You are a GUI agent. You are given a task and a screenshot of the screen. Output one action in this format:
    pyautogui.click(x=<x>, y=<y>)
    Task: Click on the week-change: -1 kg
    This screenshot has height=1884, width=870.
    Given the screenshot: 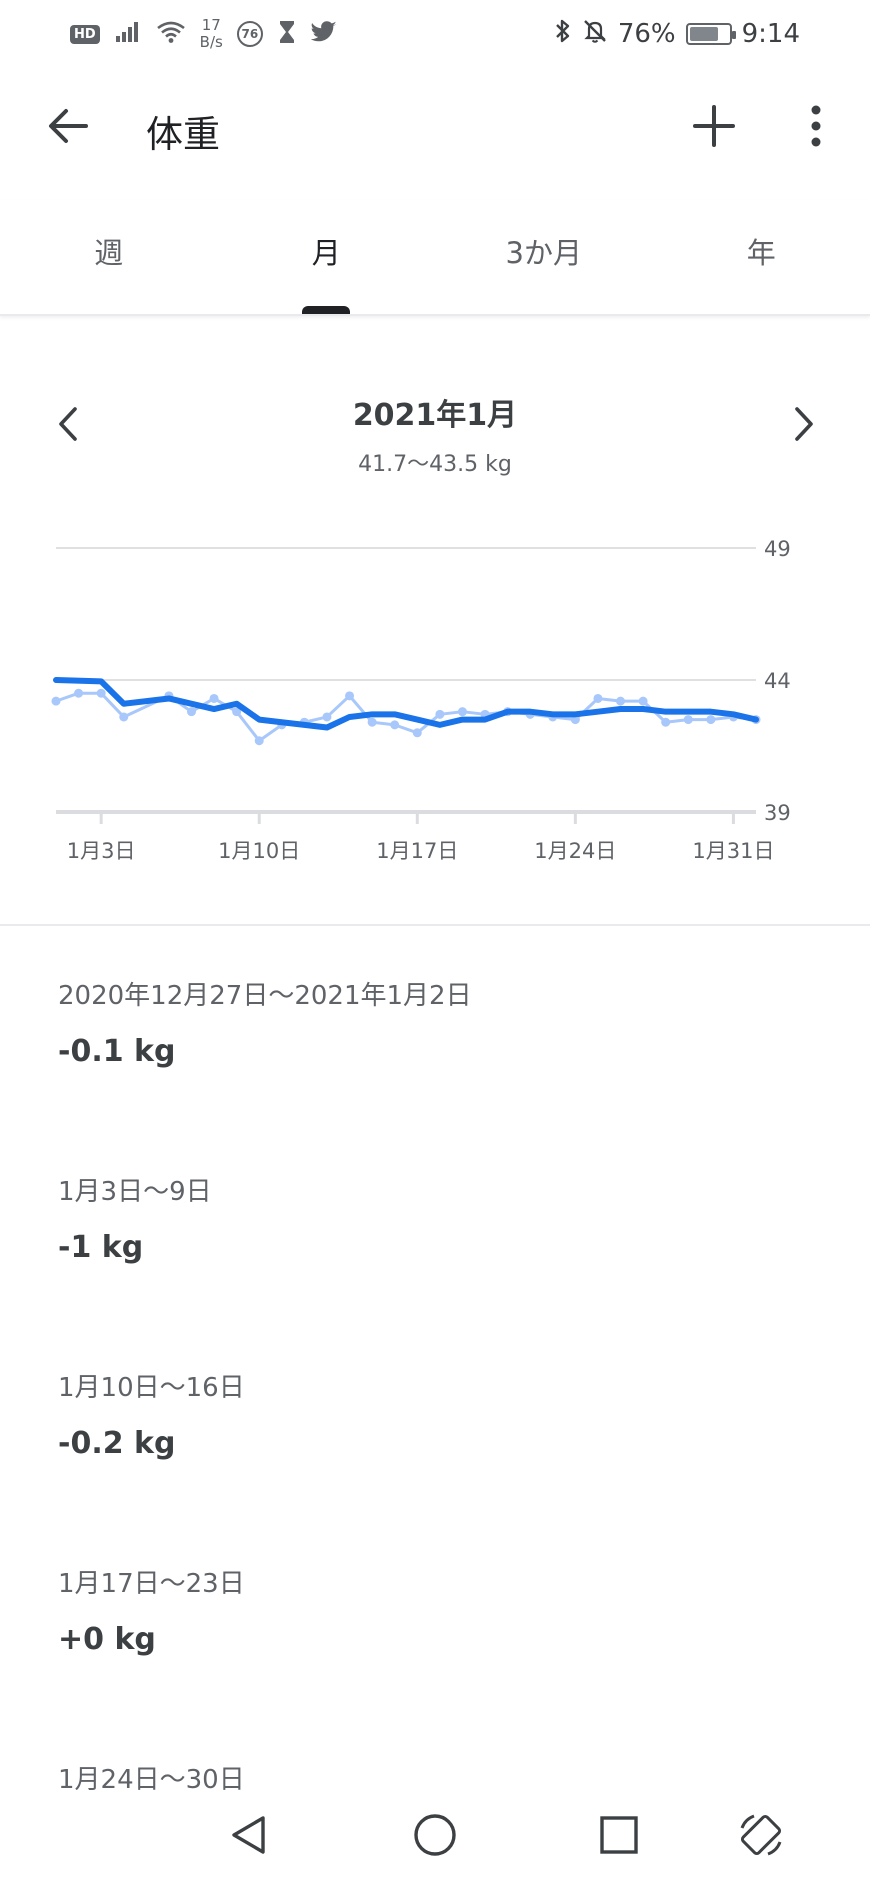 What is the action you would take?
    pyautogui.click(x=101, y=1247)
    